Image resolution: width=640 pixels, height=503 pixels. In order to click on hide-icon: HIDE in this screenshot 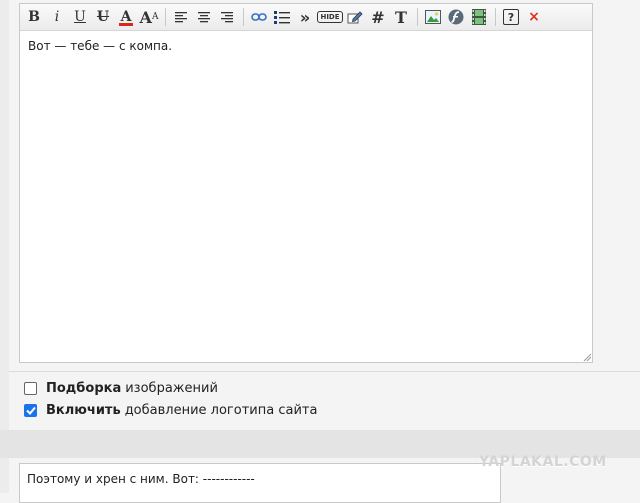, I will do `click(330, 17)`.